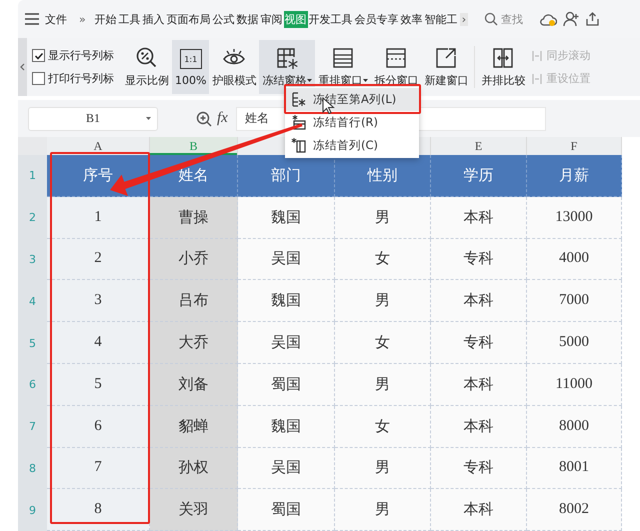  What do you see at coordinates (194, 385) in the screenshot?
I see `table-cell: 刘备` at bounding box center [194, 385].